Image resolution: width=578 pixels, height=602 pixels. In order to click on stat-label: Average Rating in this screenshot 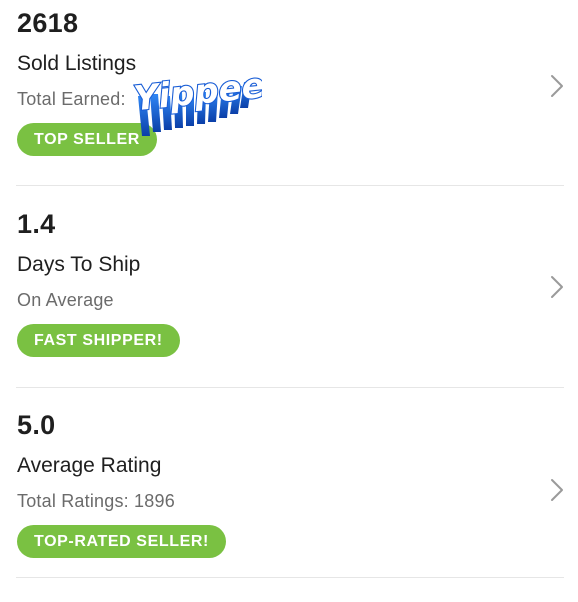, I will do `click(89, 465)`.